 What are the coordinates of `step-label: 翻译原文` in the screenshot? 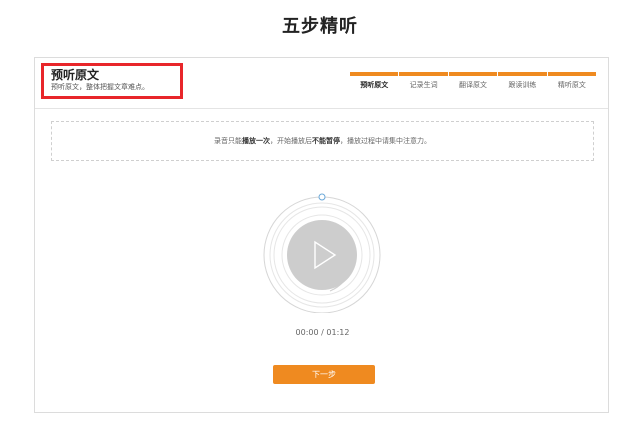 It's located at (473, 85).